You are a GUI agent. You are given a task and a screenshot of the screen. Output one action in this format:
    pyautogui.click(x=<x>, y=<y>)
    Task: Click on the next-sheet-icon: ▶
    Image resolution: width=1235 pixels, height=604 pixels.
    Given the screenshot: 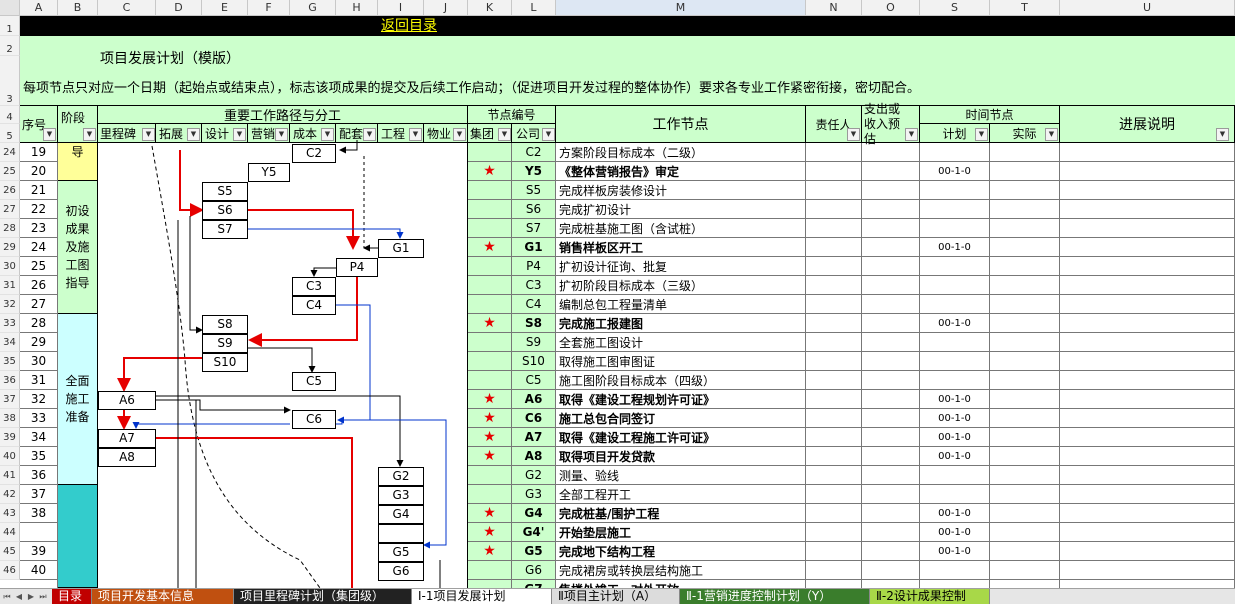 What is the action you would take?
    pyautogui.click(x=31, y=596)
    